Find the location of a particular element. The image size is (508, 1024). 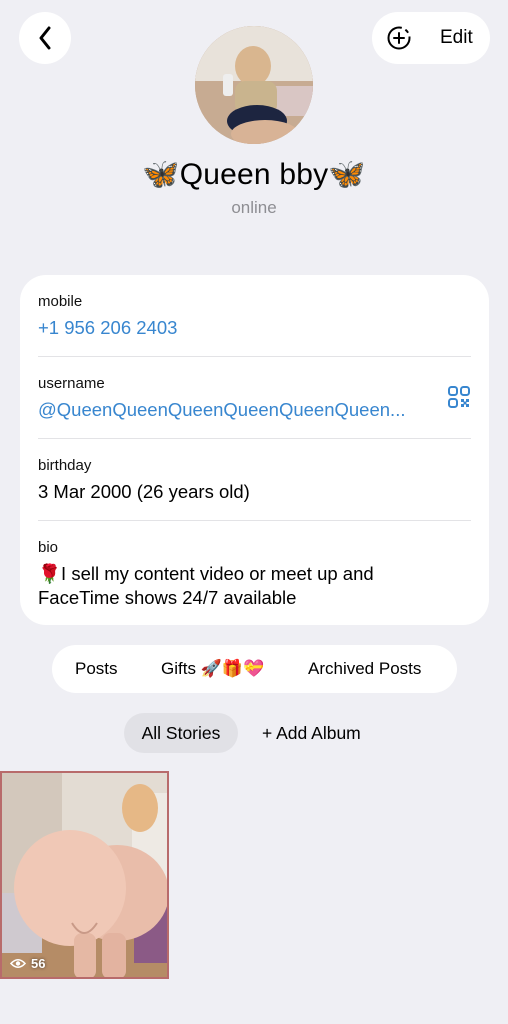

story-image is located at coordinates (84, 875).